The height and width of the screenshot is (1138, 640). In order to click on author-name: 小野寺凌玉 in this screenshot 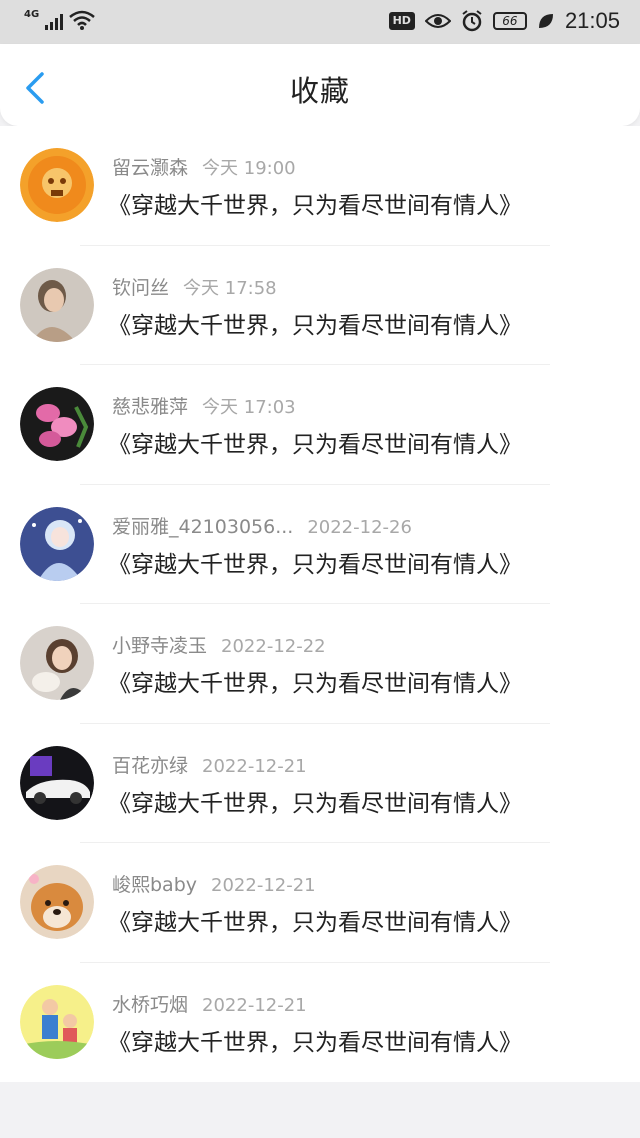, I will do `click(160, 646)`.